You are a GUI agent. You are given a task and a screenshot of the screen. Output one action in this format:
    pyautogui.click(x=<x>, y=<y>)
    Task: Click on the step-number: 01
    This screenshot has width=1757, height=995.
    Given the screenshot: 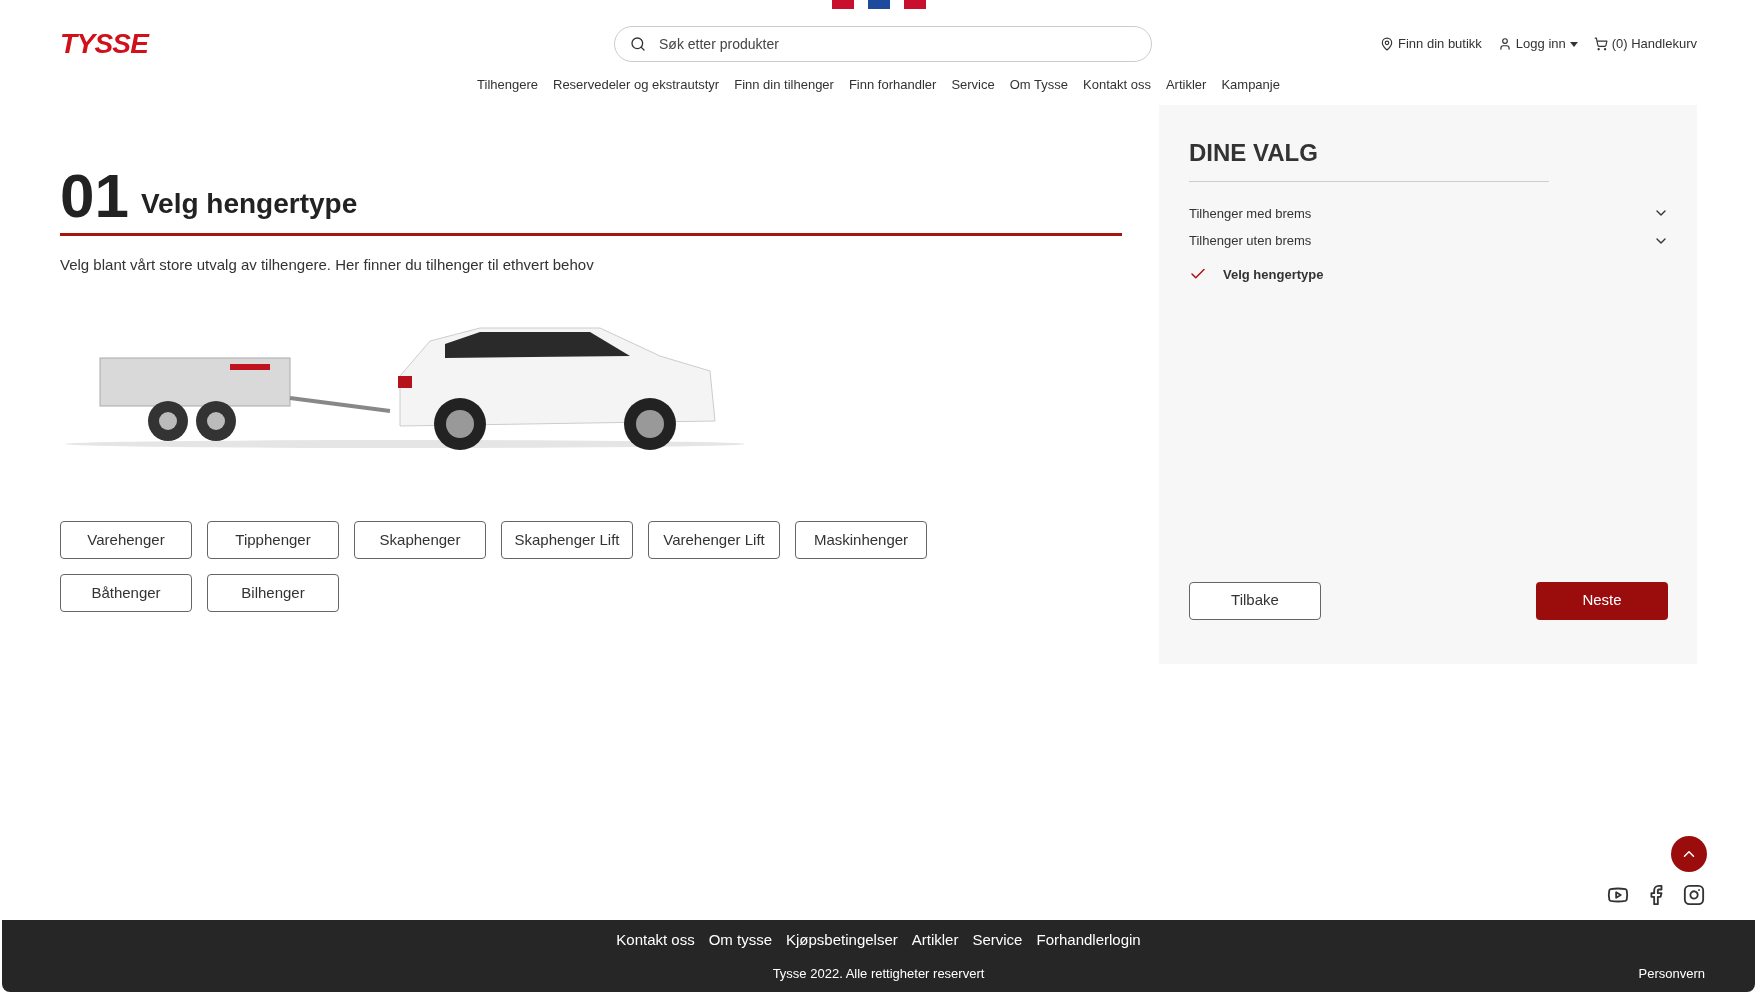 What is the action you would take?
    pyautogui.click(x=94, y=195)
    